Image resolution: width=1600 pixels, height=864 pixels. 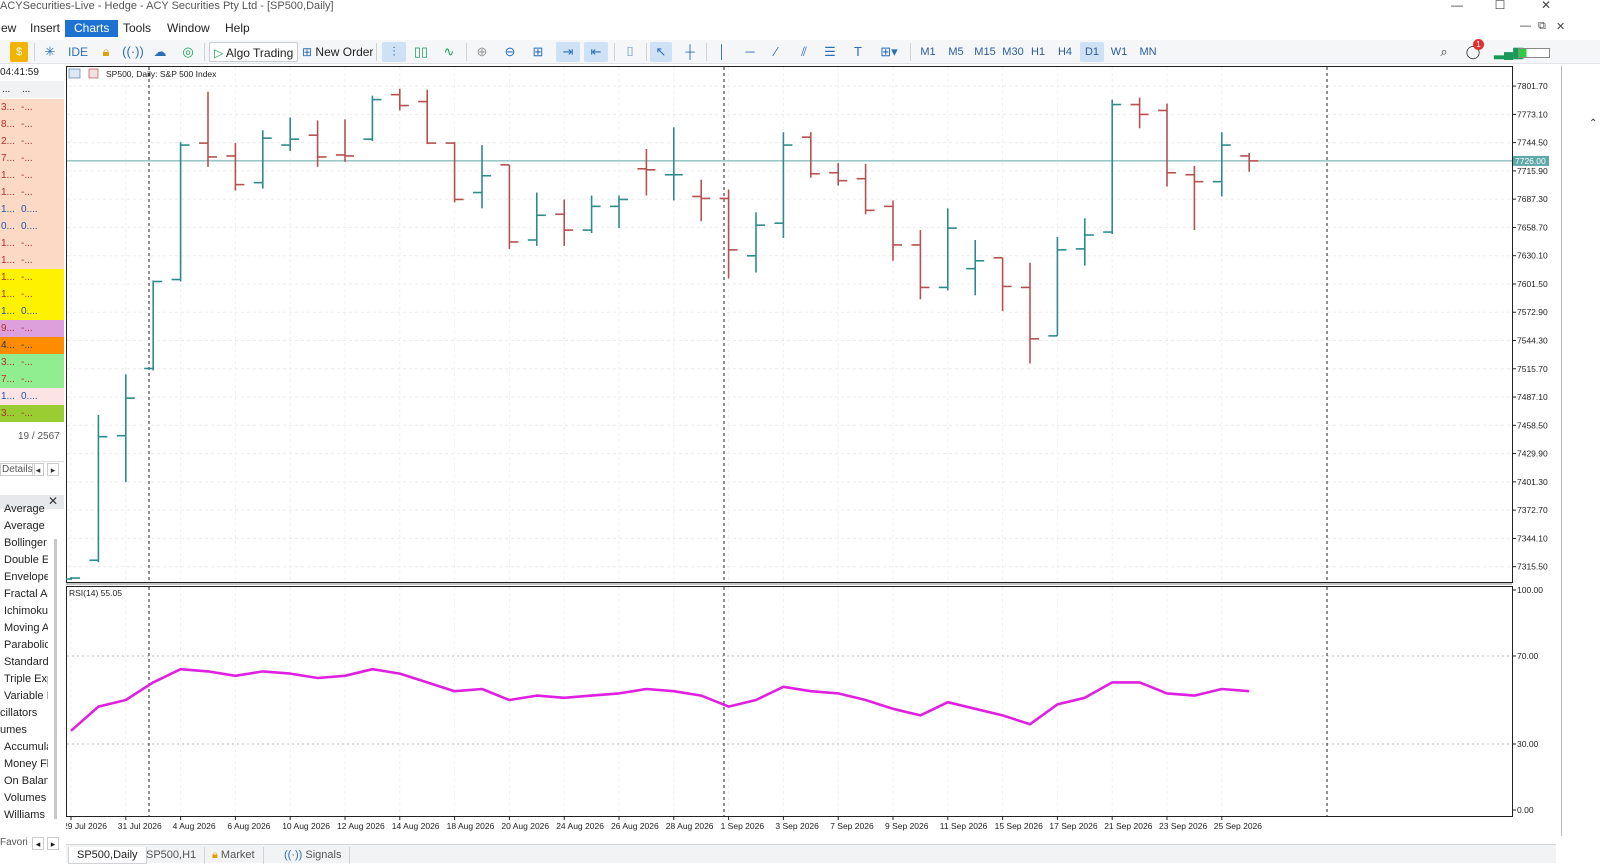 I want to click on timeframe-w1: W1, so click(x=1119, y=52).